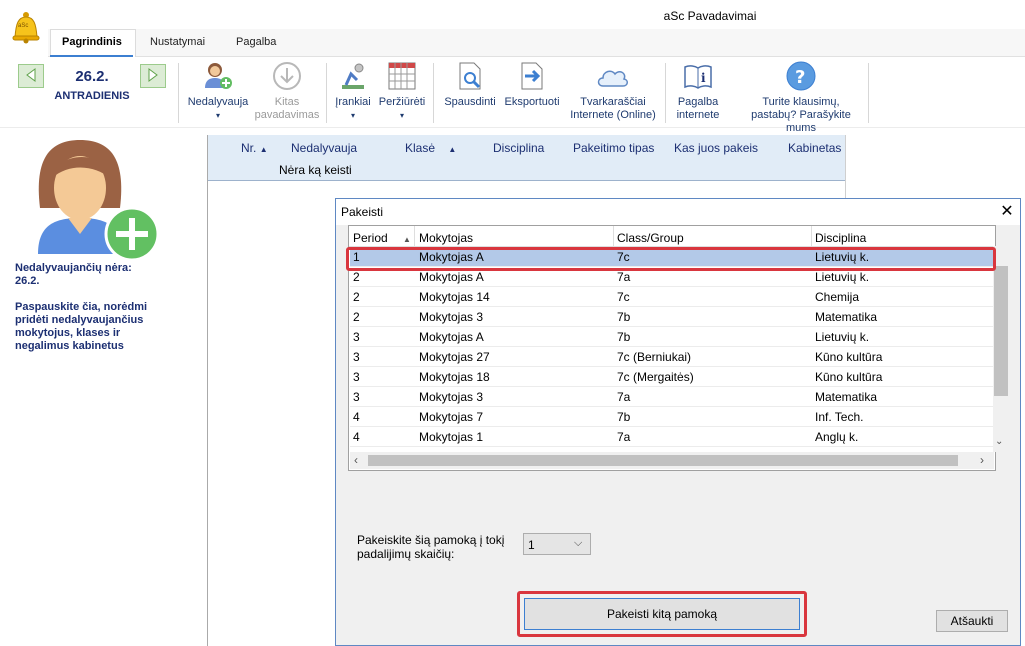  Describe the element at coordinates (356, 460) in the screenshot. I see `scroll-left-icon: ‹` at that location.